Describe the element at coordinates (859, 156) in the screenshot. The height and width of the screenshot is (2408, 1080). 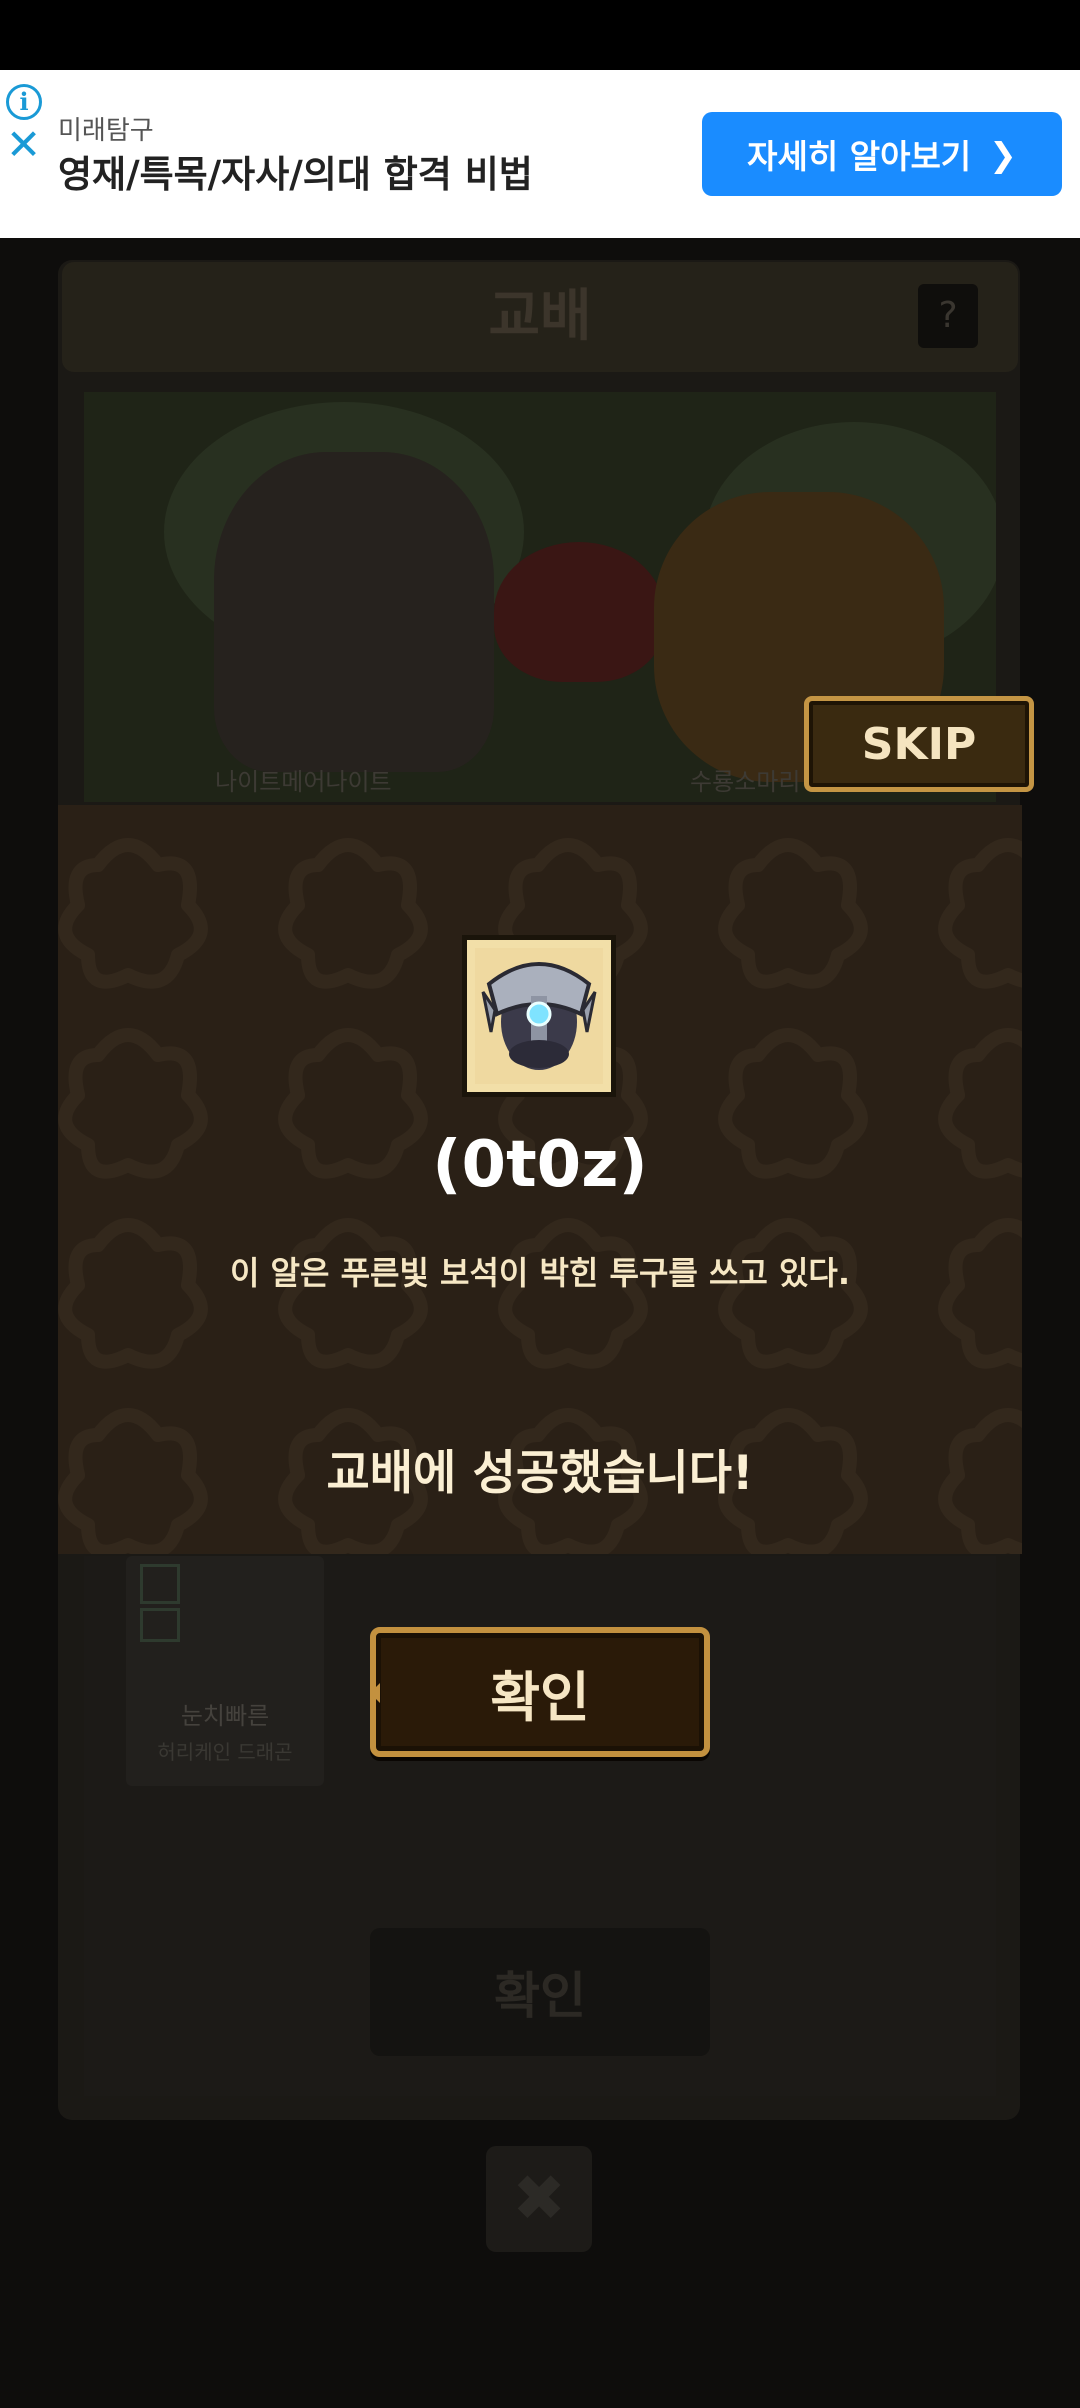
I see `ad-cta-label: 자세히 알아보기` at that location.